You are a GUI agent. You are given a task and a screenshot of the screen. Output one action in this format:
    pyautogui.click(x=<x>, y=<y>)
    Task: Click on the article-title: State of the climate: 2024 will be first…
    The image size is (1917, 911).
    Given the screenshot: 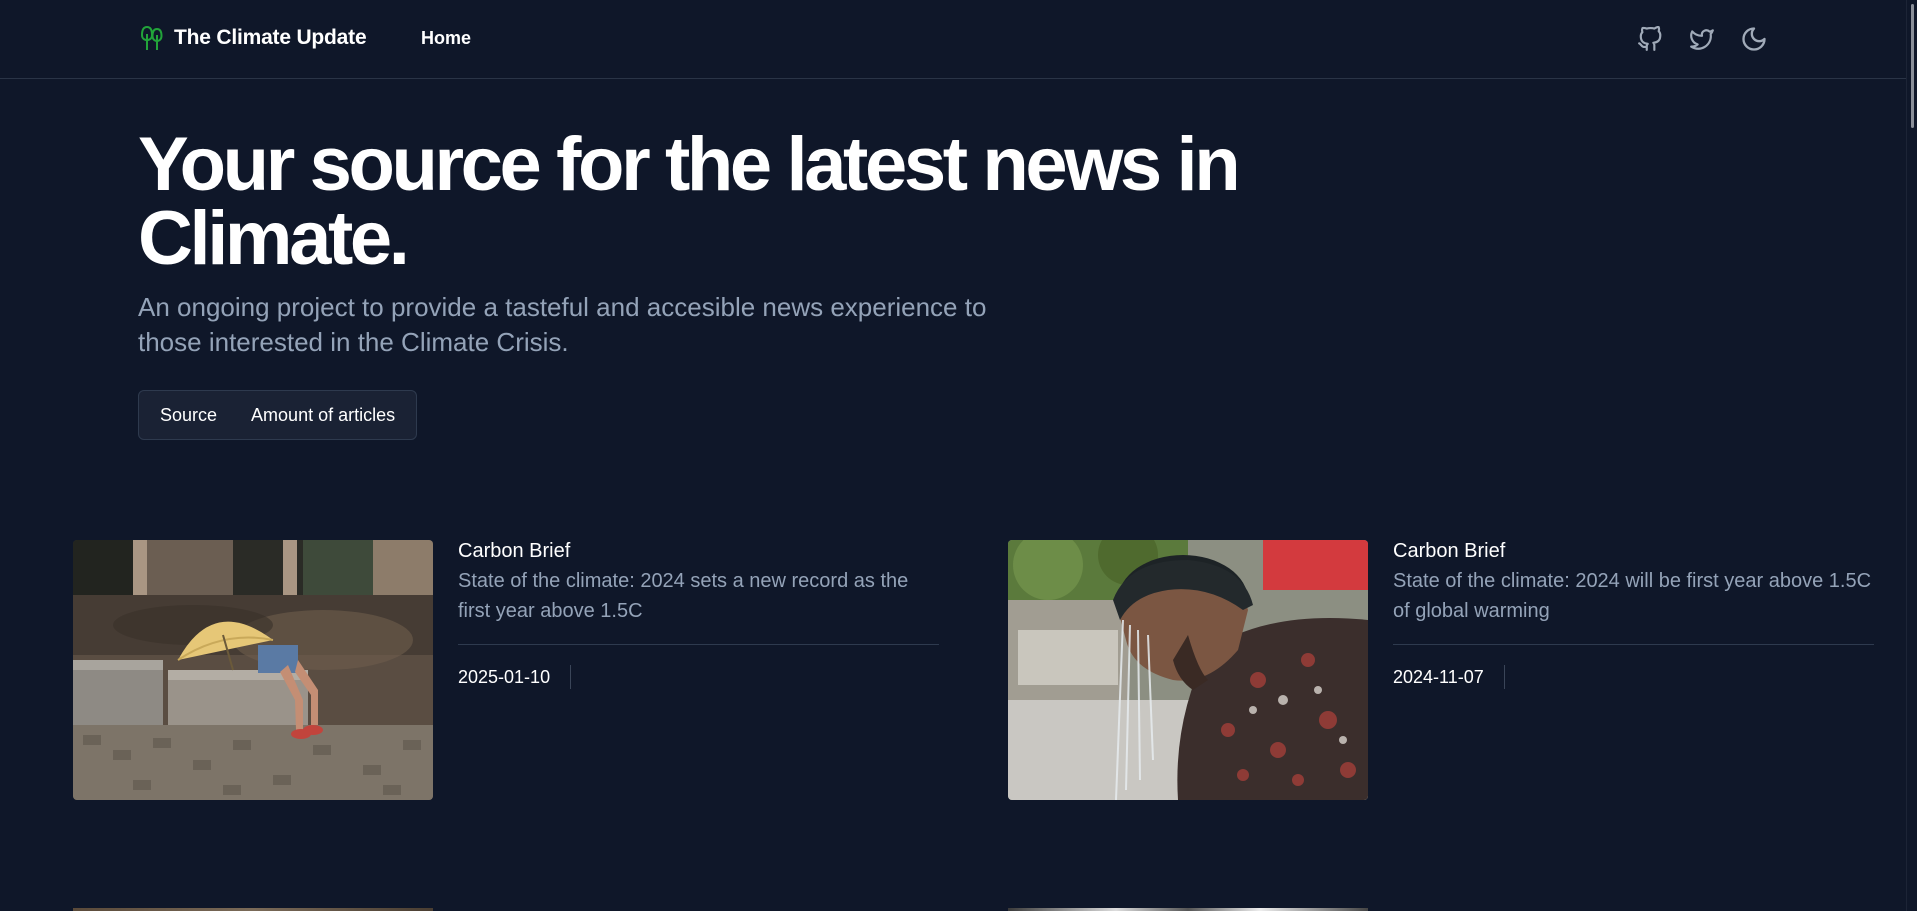 What is the action you would take?
    pyautogui.click(x=1633, y=596)
    